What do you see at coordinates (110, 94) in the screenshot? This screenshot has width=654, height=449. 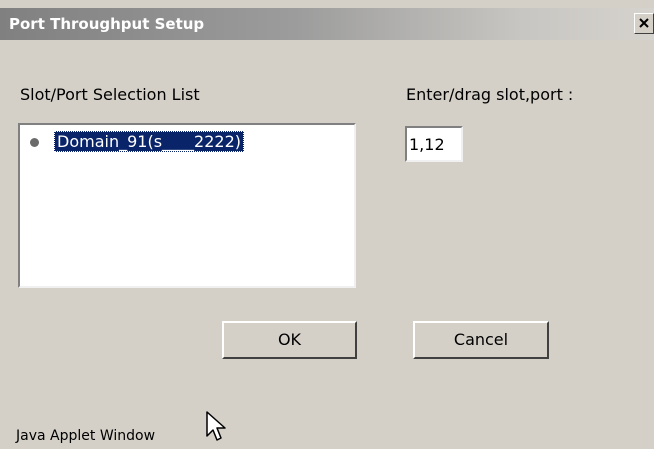 I see `selection-list-label: Slot/Port Selection List` at bounding box center [110, 94].